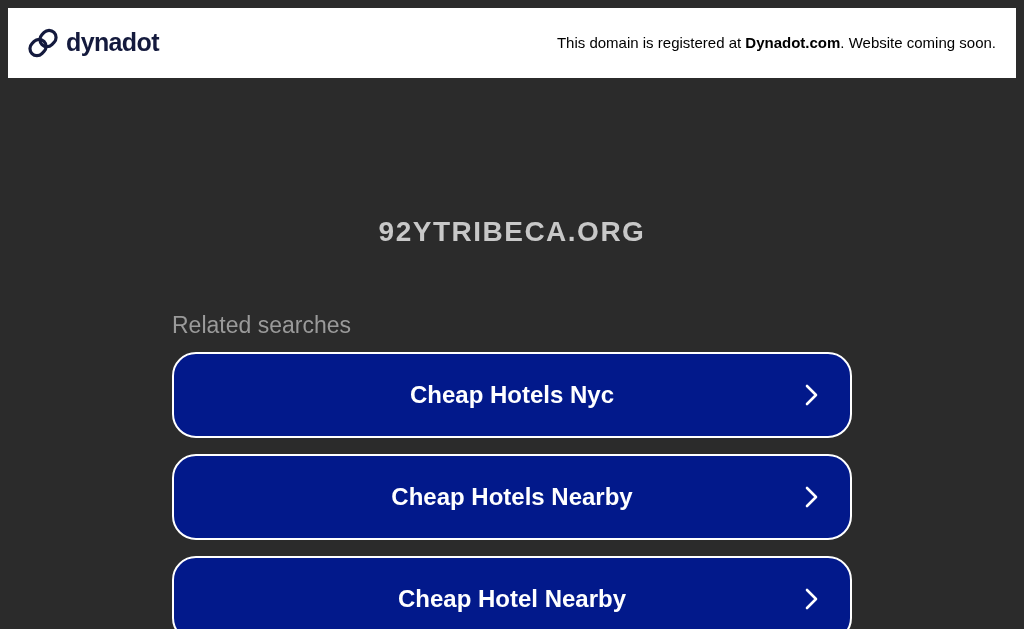 The height and width of the screenshot is (629, 1024). I want to click on domain-title: 92YTRIBECA.ORG, so click(512, 232).